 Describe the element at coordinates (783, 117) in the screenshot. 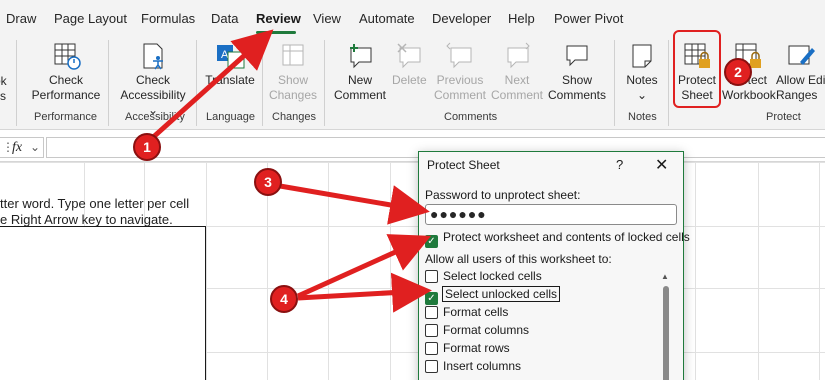

I see `group-label-protect: Protect` at that location.